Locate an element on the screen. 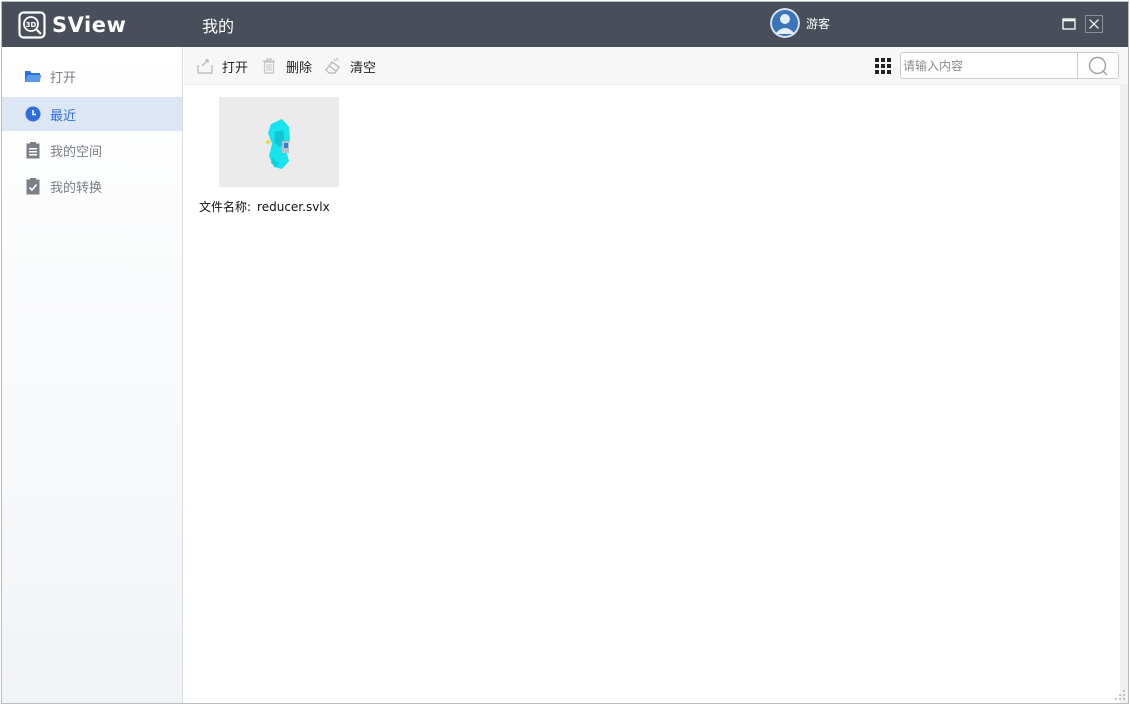 The image size is (1130, 705). open-button: 打开 is located at coordinates (222, 66).